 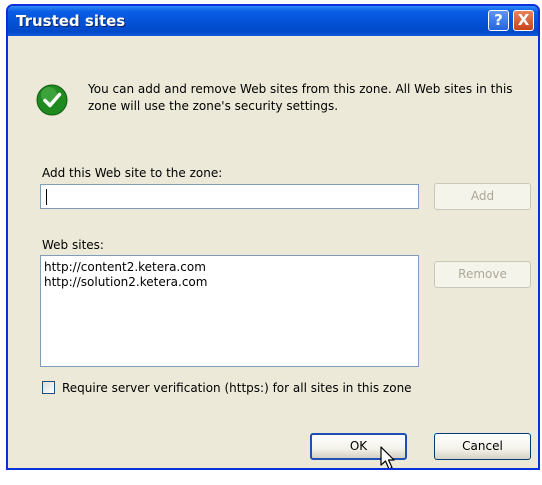 I want to click on add-site-input, so click(x=229, y=196).